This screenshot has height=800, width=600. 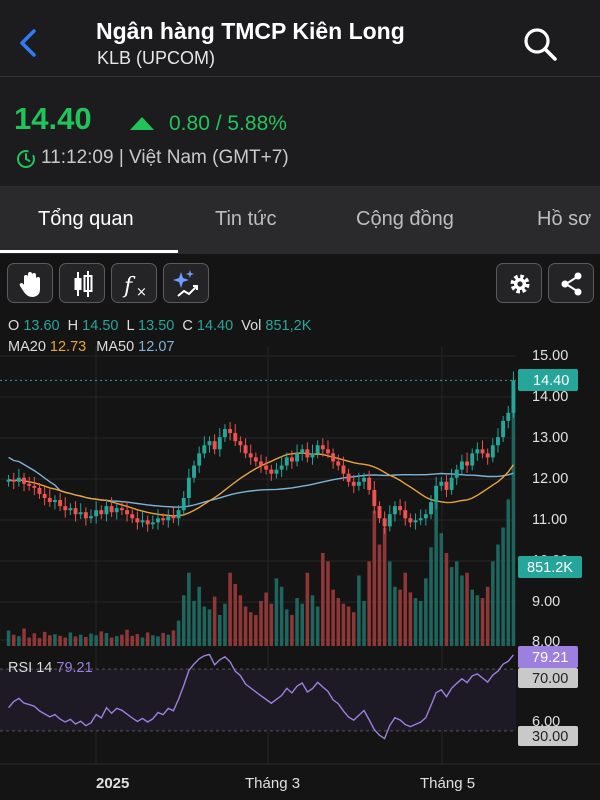 What do you see at coordinates (156, 58) in the screenshot?
I see `ticker-exchange: KLB (UPCOM)` at bounding box center [156, 58].